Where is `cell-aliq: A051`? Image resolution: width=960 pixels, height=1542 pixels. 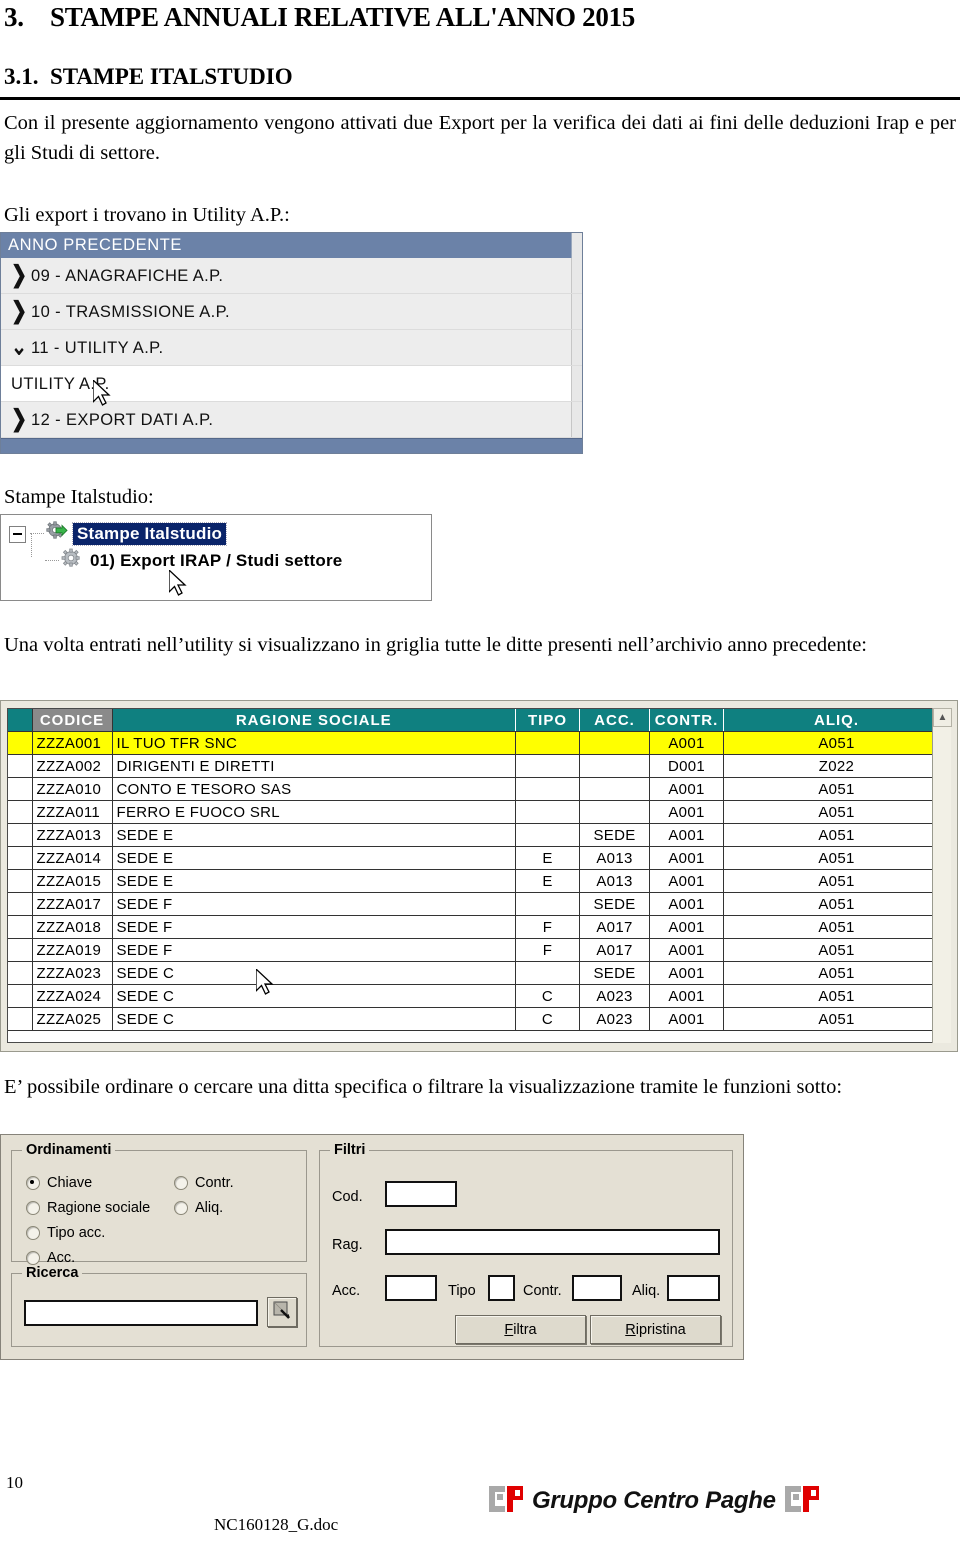 cell-aliq: A051 is located at coordinates (836, 812).